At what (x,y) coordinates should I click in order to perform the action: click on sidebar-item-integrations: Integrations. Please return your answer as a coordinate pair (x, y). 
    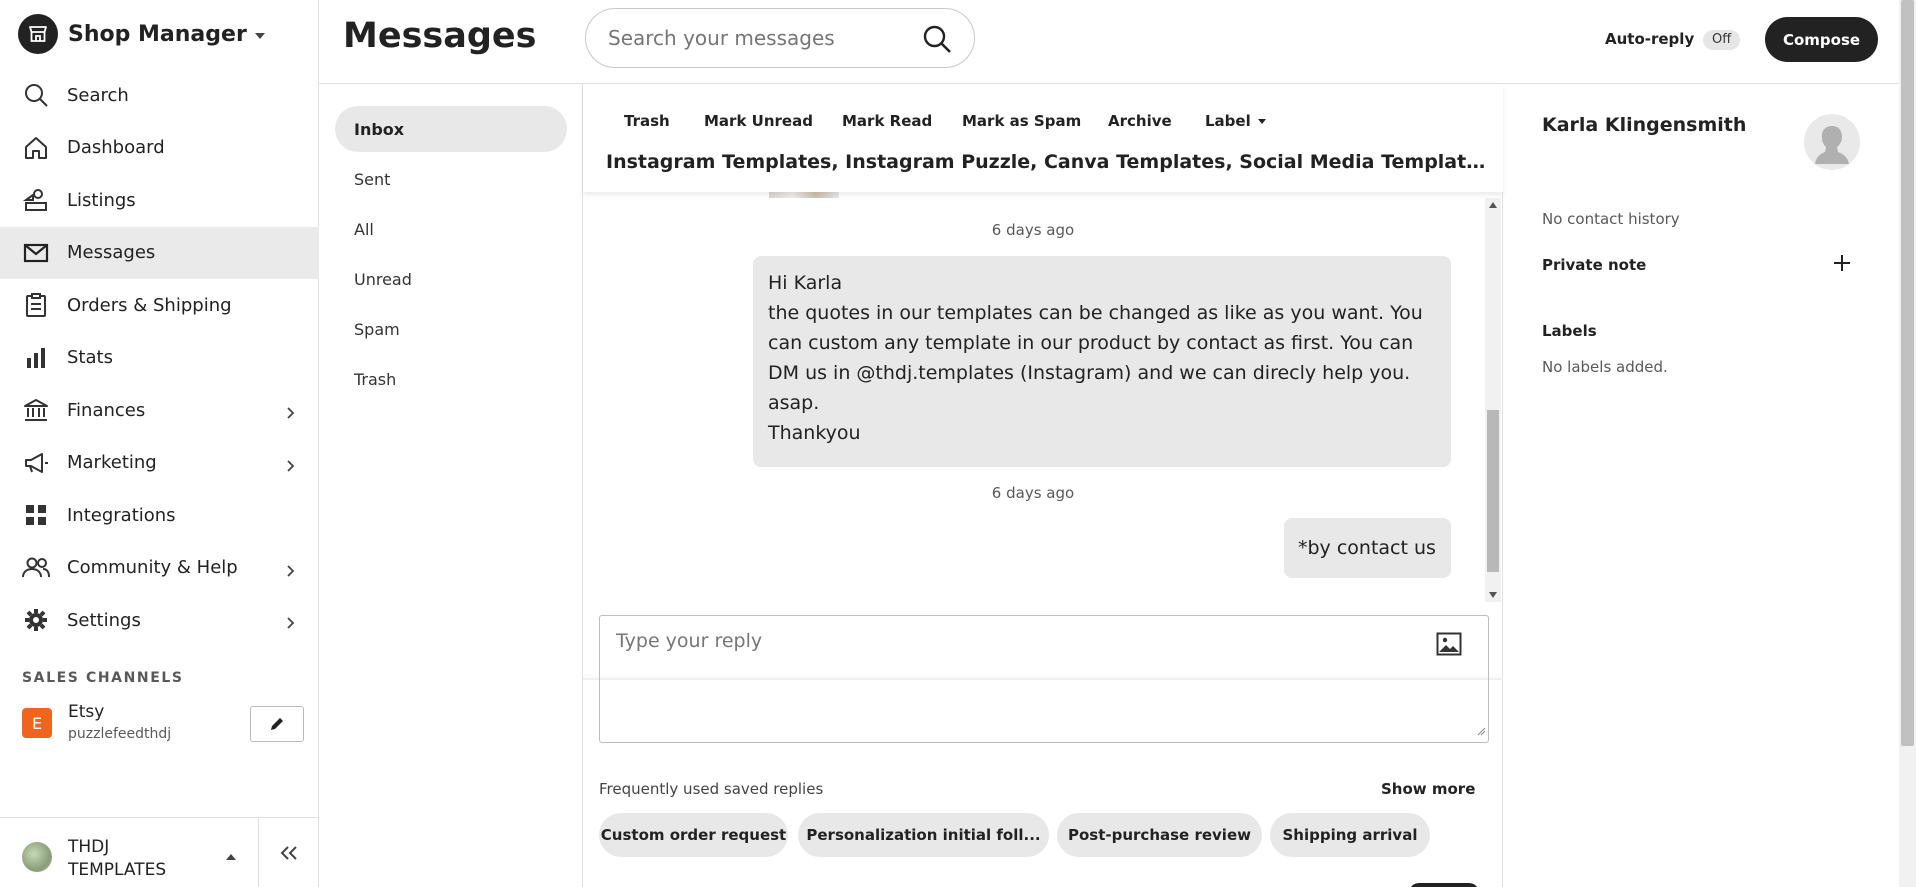
    Looking at the image, I should click on (159, 515).